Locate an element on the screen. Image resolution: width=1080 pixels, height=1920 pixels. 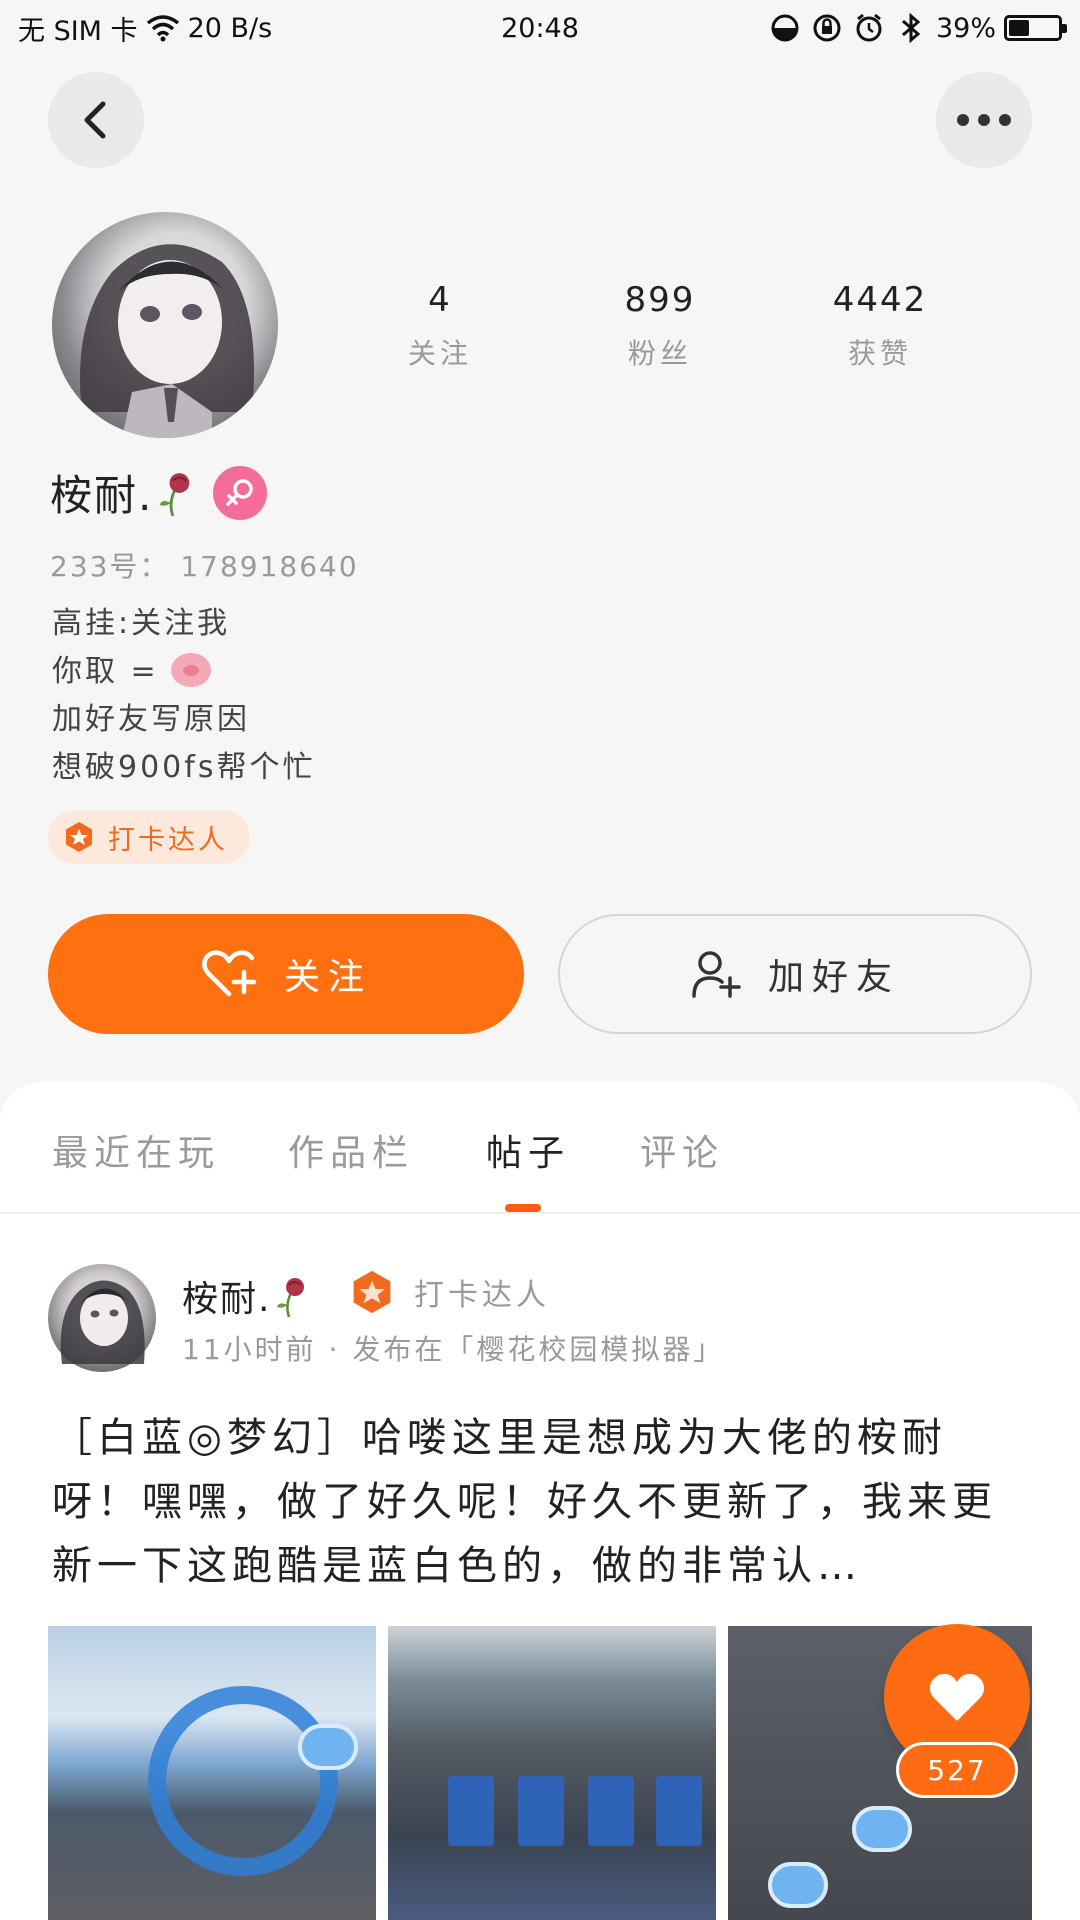
wifi-icon is located at coordinates (163, 28).